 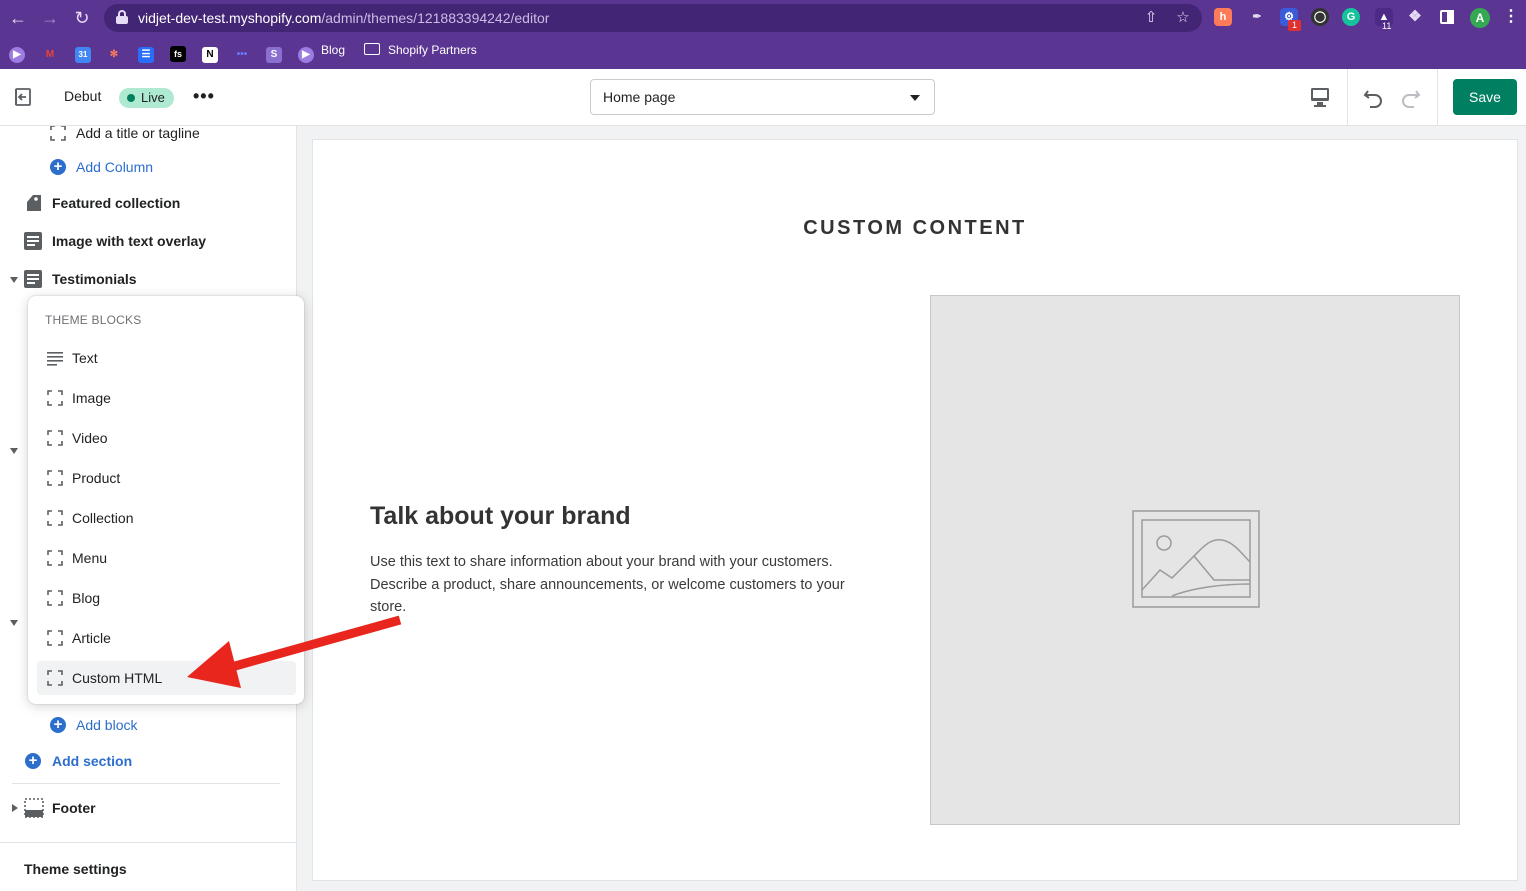 What do you see at coordinates (146, 98) in the screenshot?
I see `status-badge: Live` at bounding box center [146, 98].